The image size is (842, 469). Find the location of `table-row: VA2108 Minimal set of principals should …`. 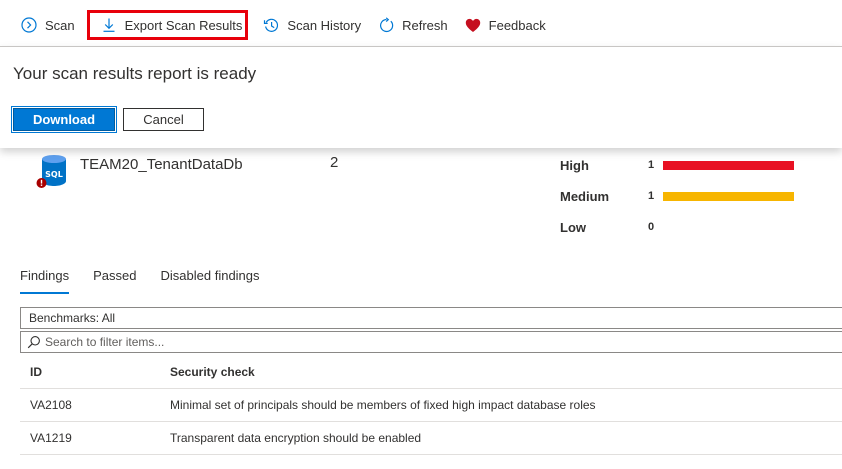

table-row: VA2108 Minimal set of principals should … is located at coordinates (431, 405).